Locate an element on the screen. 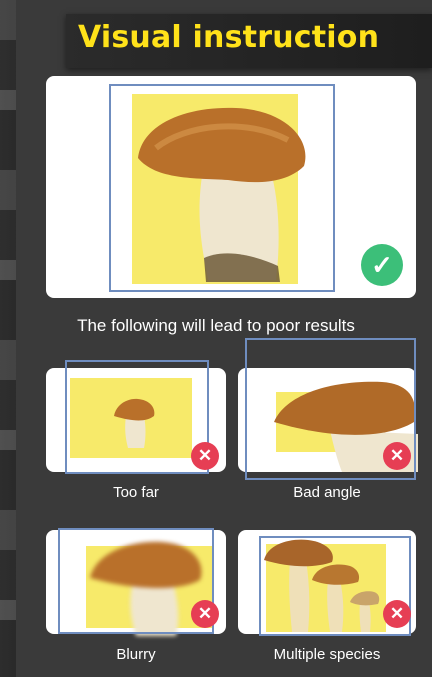 The width and height of the screenshot is (432, 677). label-multiple-species: Multiple species is located at coordinates (327, 654).